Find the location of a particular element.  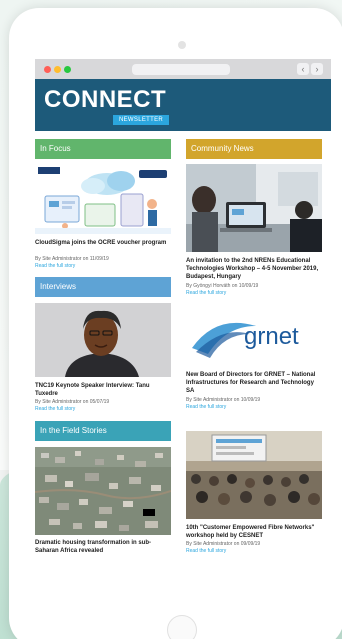

connect-logo: CONNECT is located at coordinates (105, 100).